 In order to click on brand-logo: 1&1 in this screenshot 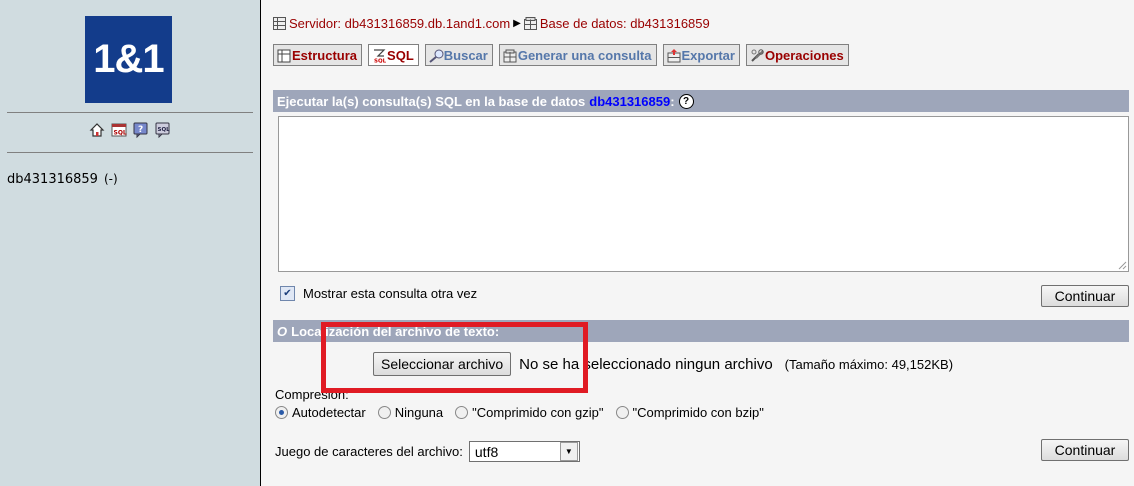, I will do `click(128, 59)`.